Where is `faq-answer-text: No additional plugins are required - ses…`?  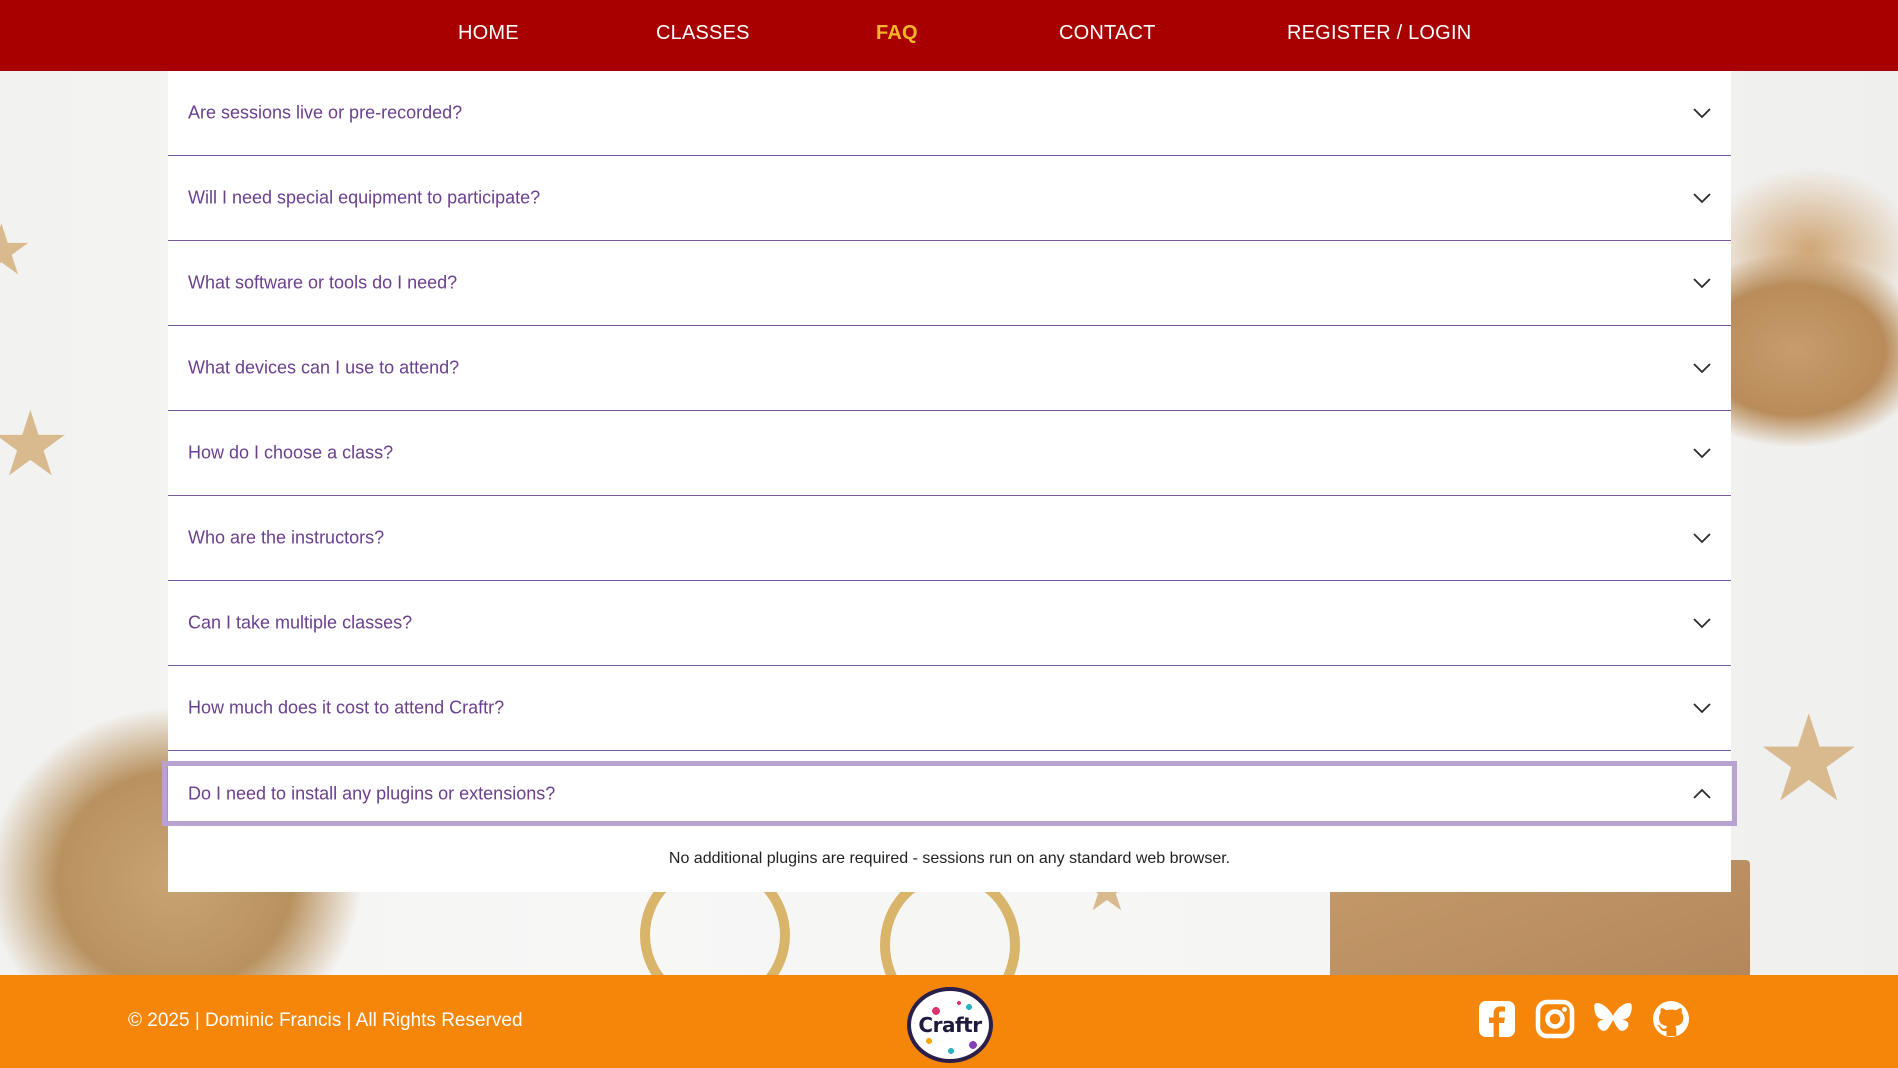
faq-answer-text: No additional plugins are required - ses… is located at coordinates (949, 858).